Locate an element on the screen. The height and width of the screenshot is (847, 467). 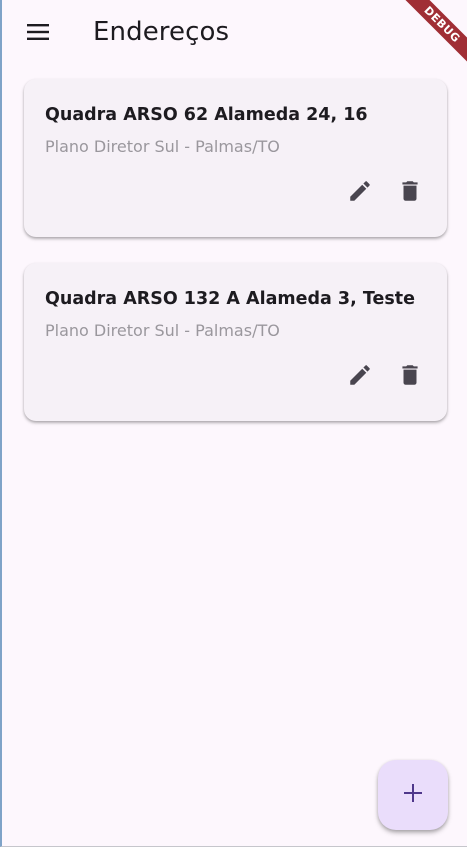
page-title: Endereços is located at coordinates (161, 32).